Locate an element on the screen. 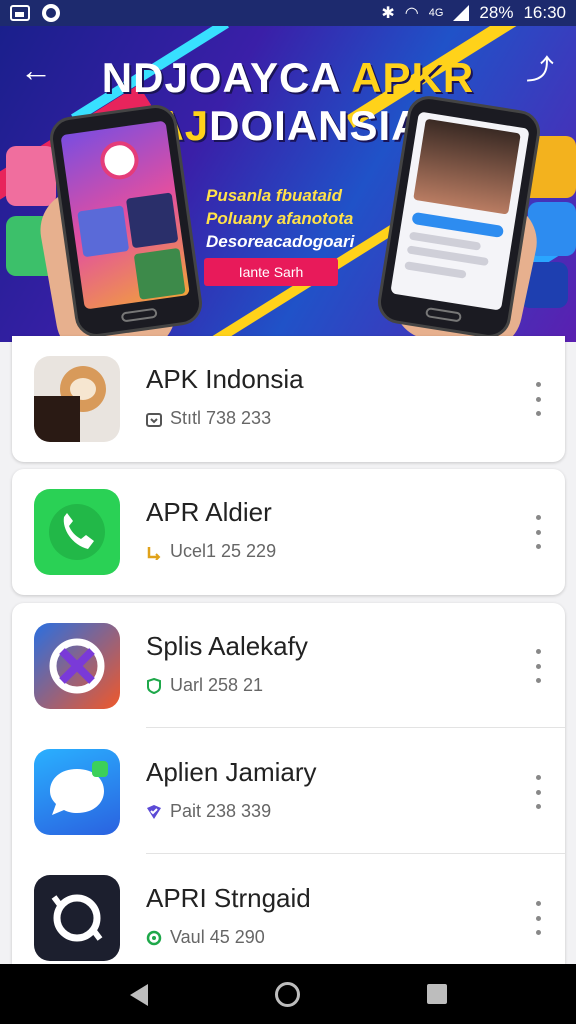  phone-app-icon is located at coordinates (77, 532).